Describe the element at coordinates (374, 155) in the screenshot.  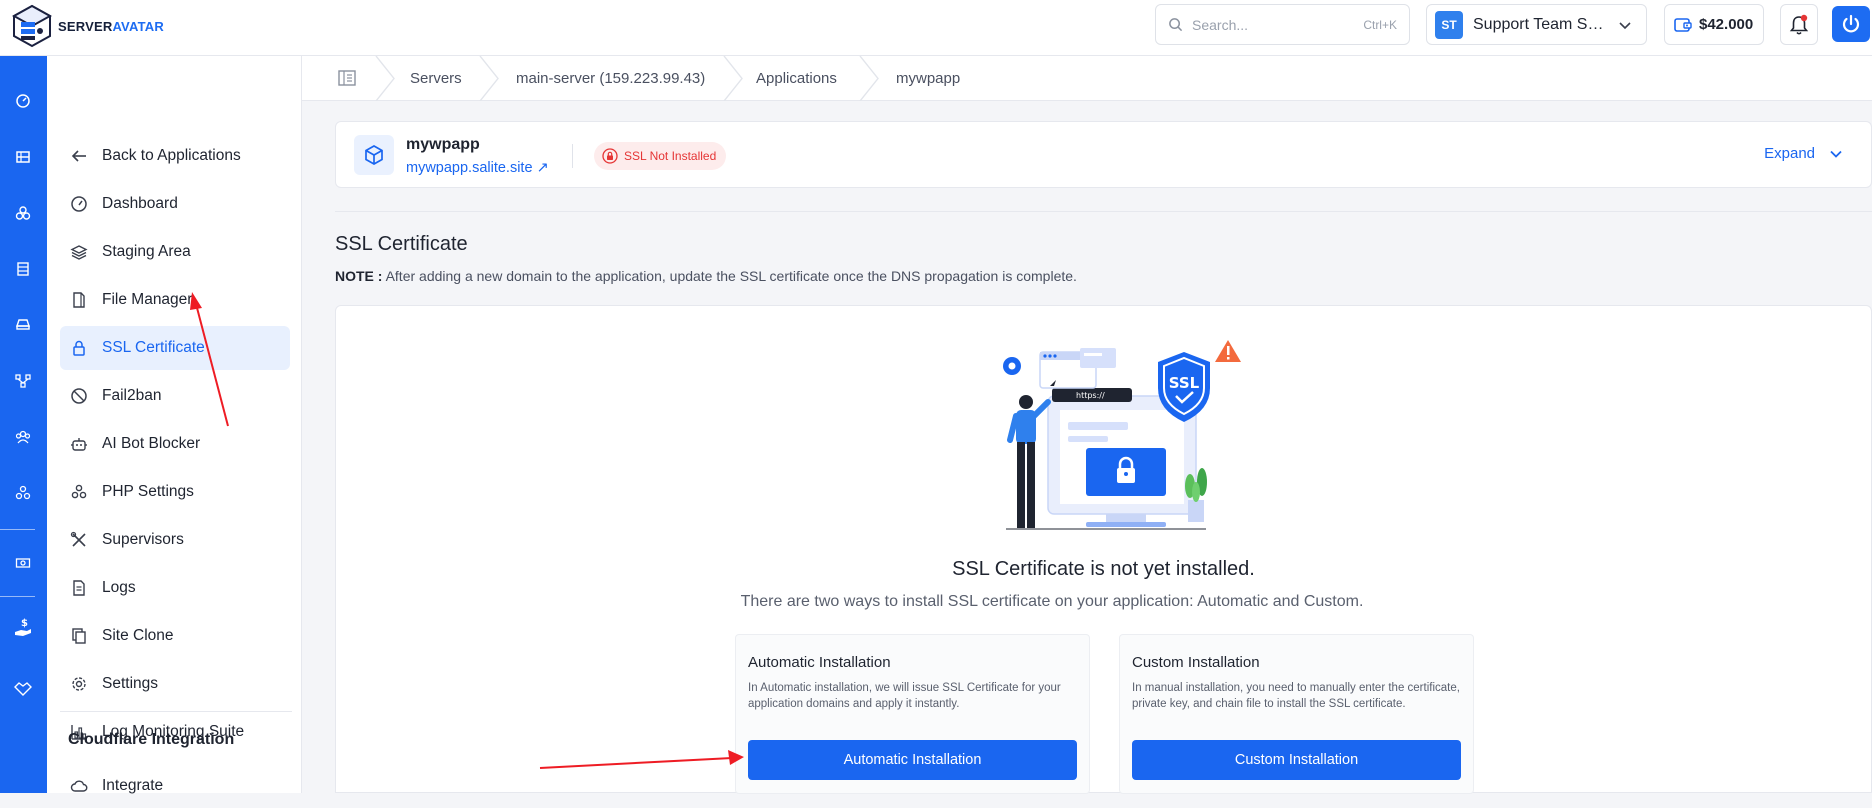
I see `cube-icon` at that location.